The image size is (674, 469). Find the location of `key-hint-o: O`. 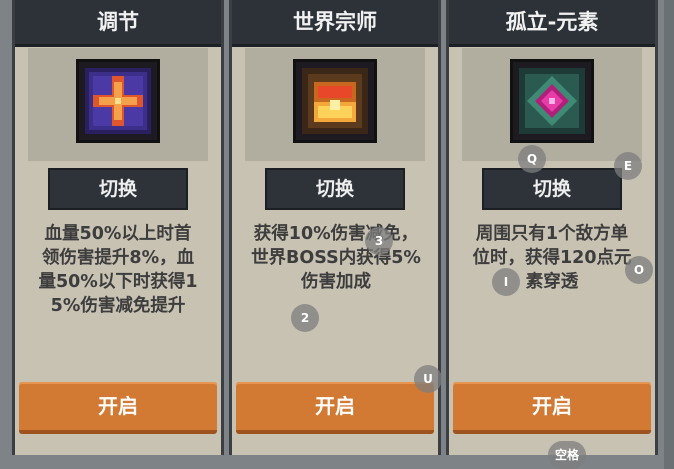

key-hint-o: O is located at coordinates (639, 270).